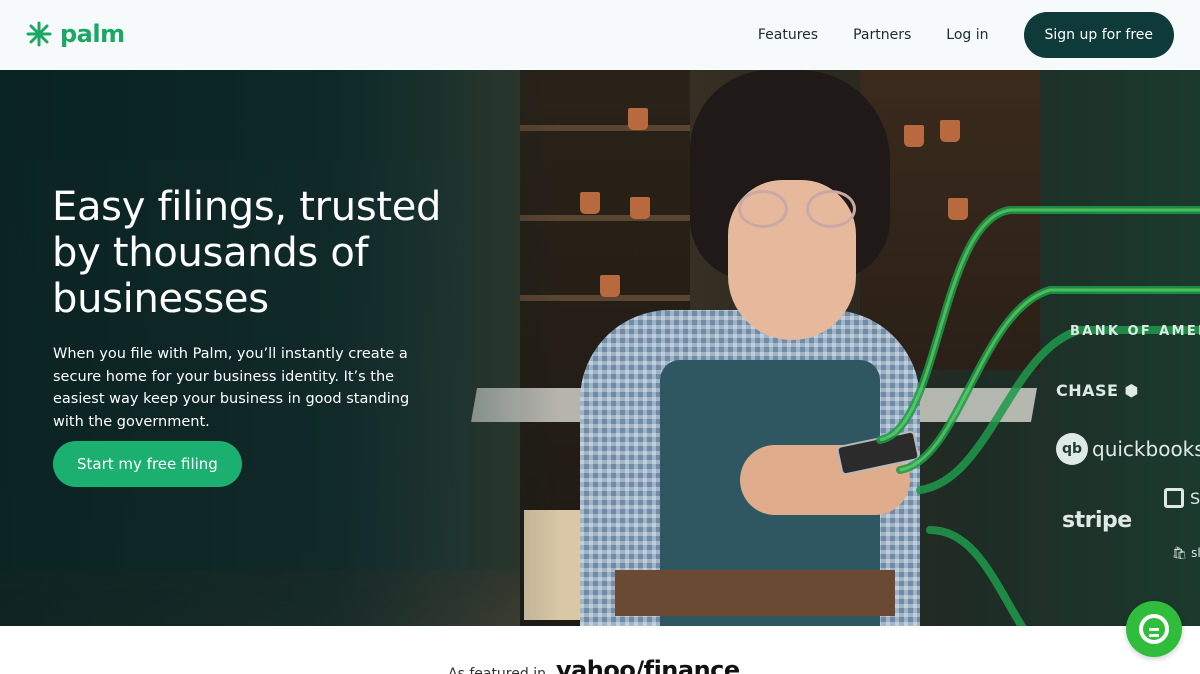 This screenshot has width=1200, height=674. I want to click on palm-logo: palm, so click(75, 34).